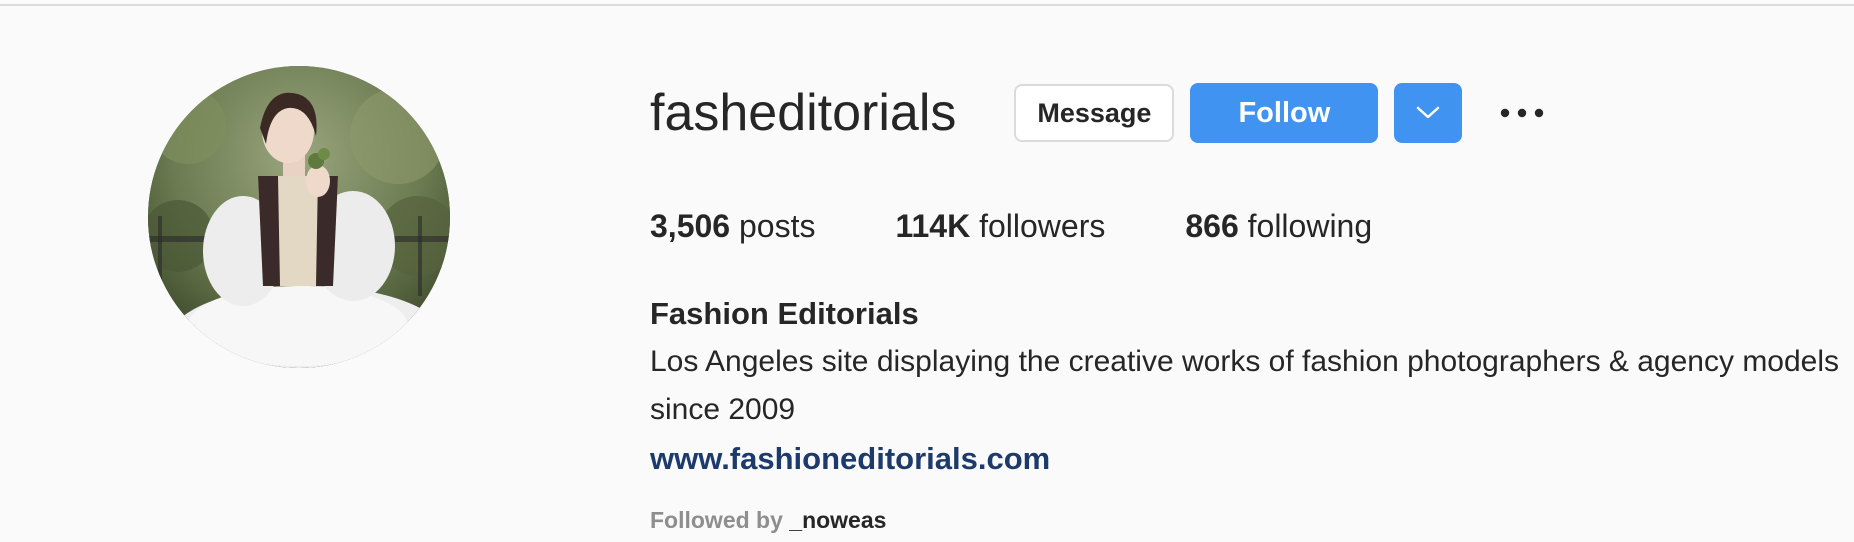 The height and width of the screenshot is (542, 1854). I want to click on more-options-button, so click(1522, 113).